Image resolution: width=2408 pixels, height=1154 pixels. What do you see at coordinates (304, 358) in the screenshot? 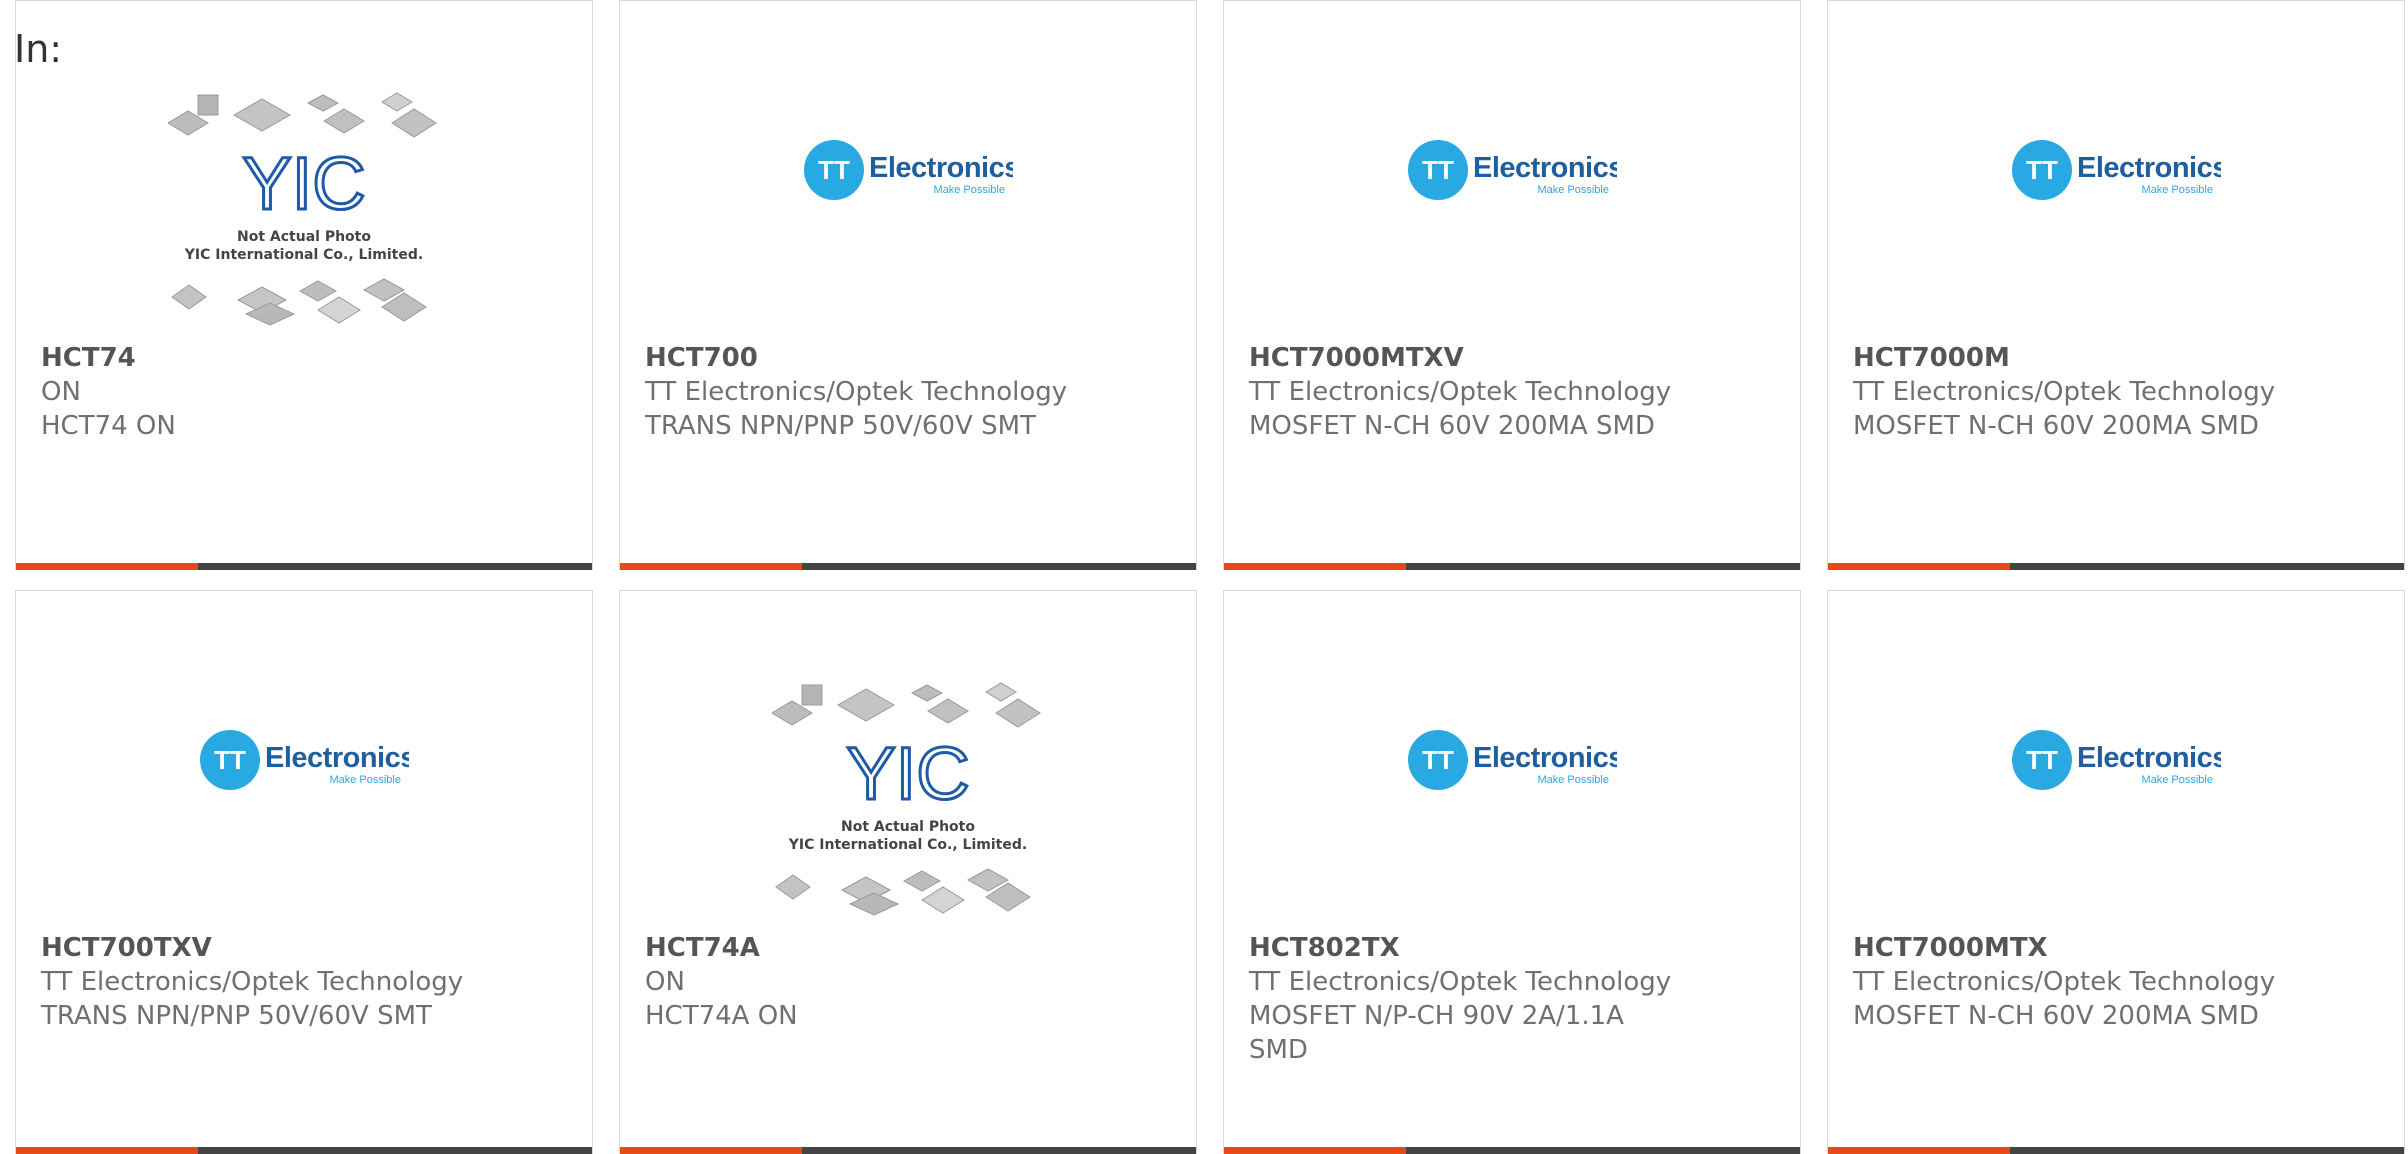
I see `part-number: HCT74` at bounding box center [304, 358].